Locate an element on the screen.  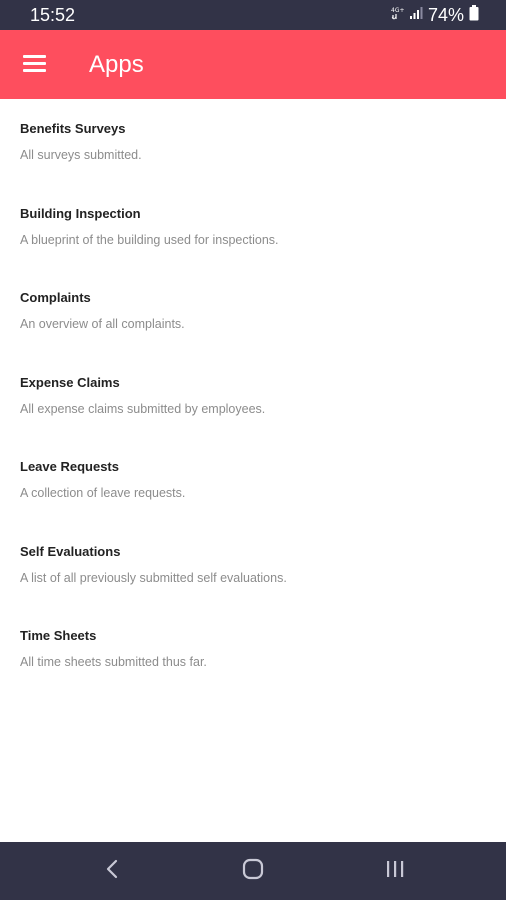
list-item-description: An overview of all complaints. is located at coordinates (102, 324).